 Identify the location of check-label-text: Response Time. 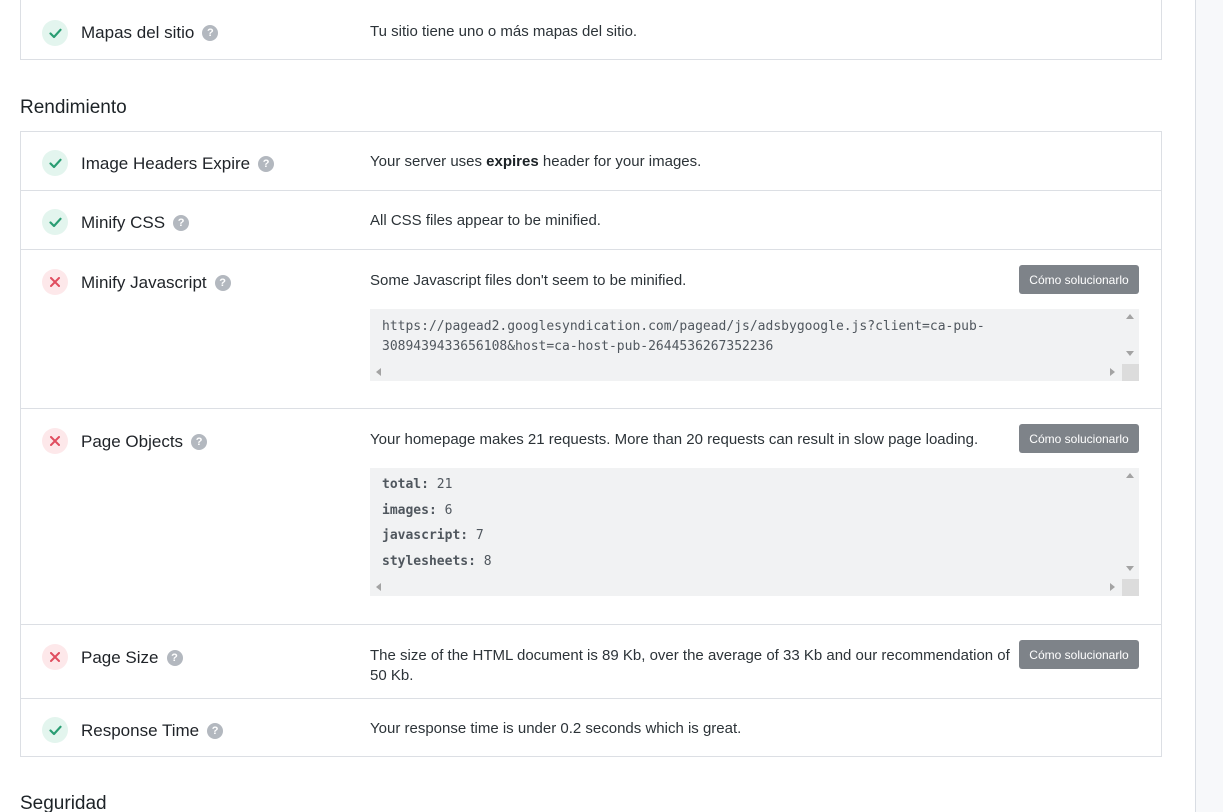
(140, 730).